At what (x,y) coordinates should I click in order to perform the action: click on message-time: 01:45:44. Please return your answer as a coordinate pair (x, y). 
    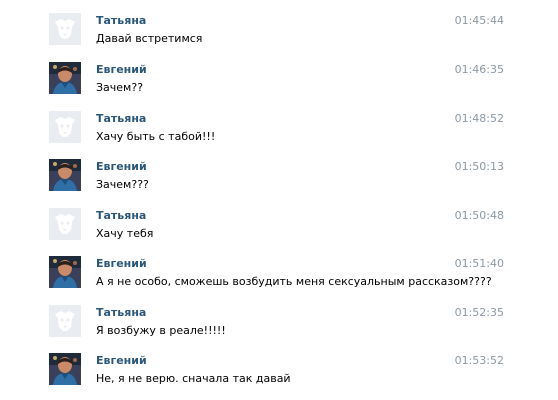
    Looking at the image, I should click on (479, 20).